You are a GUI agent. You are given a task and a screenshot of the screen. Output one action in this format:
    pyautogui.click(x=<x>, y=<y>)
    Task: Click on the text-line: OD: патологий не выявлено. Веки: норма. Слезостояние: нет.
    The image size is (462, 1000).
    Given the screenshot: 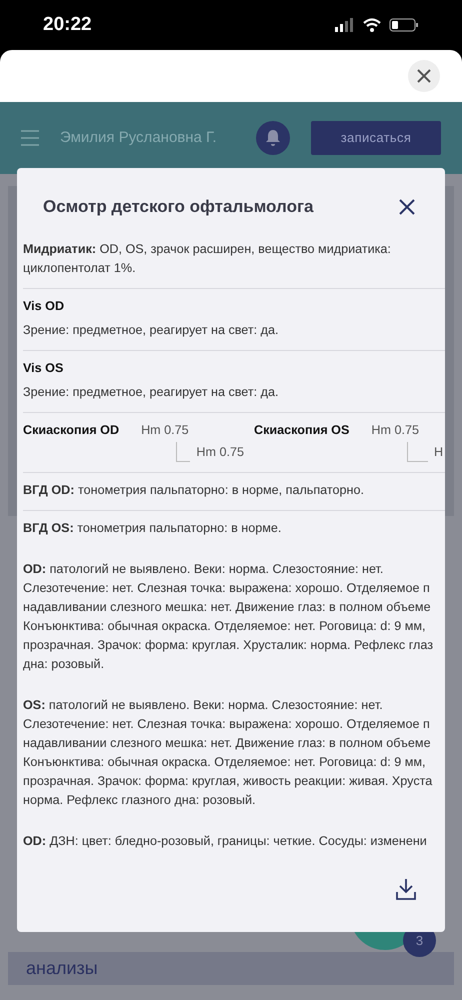 What is the action you would take?
    pyautogui.click(x=203, y=569)
    